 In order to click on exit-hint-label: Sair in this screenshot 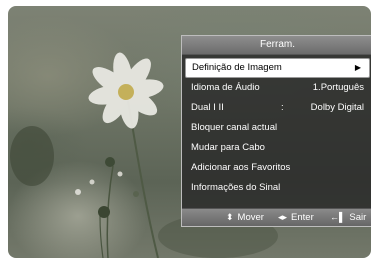, I will do `click(358, 217)`.